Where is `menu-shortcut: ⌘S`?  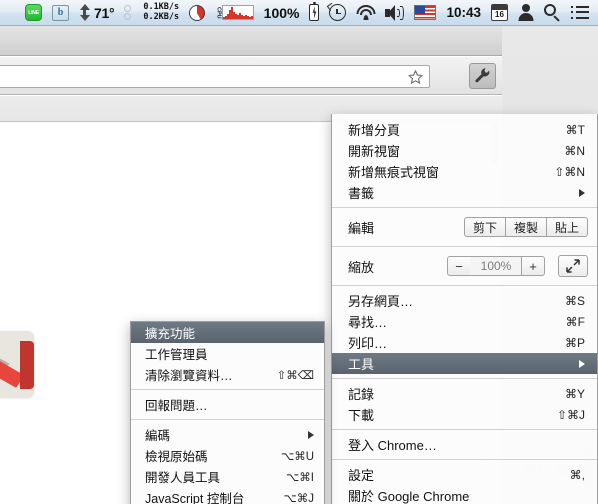
menu-shortcut: ⌘S is located at coordinates (574, 300).